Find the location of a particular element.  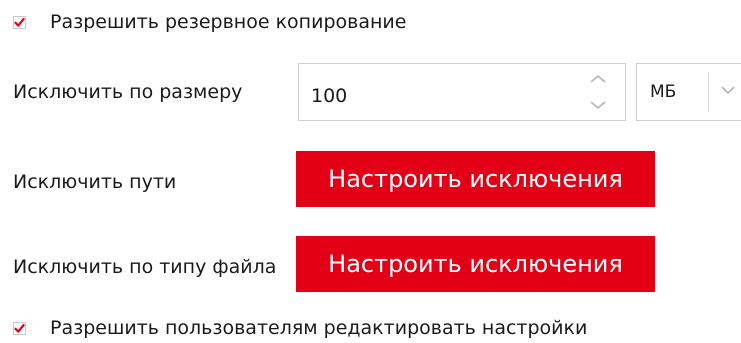

select-divider is located at coordinates (708, 92).